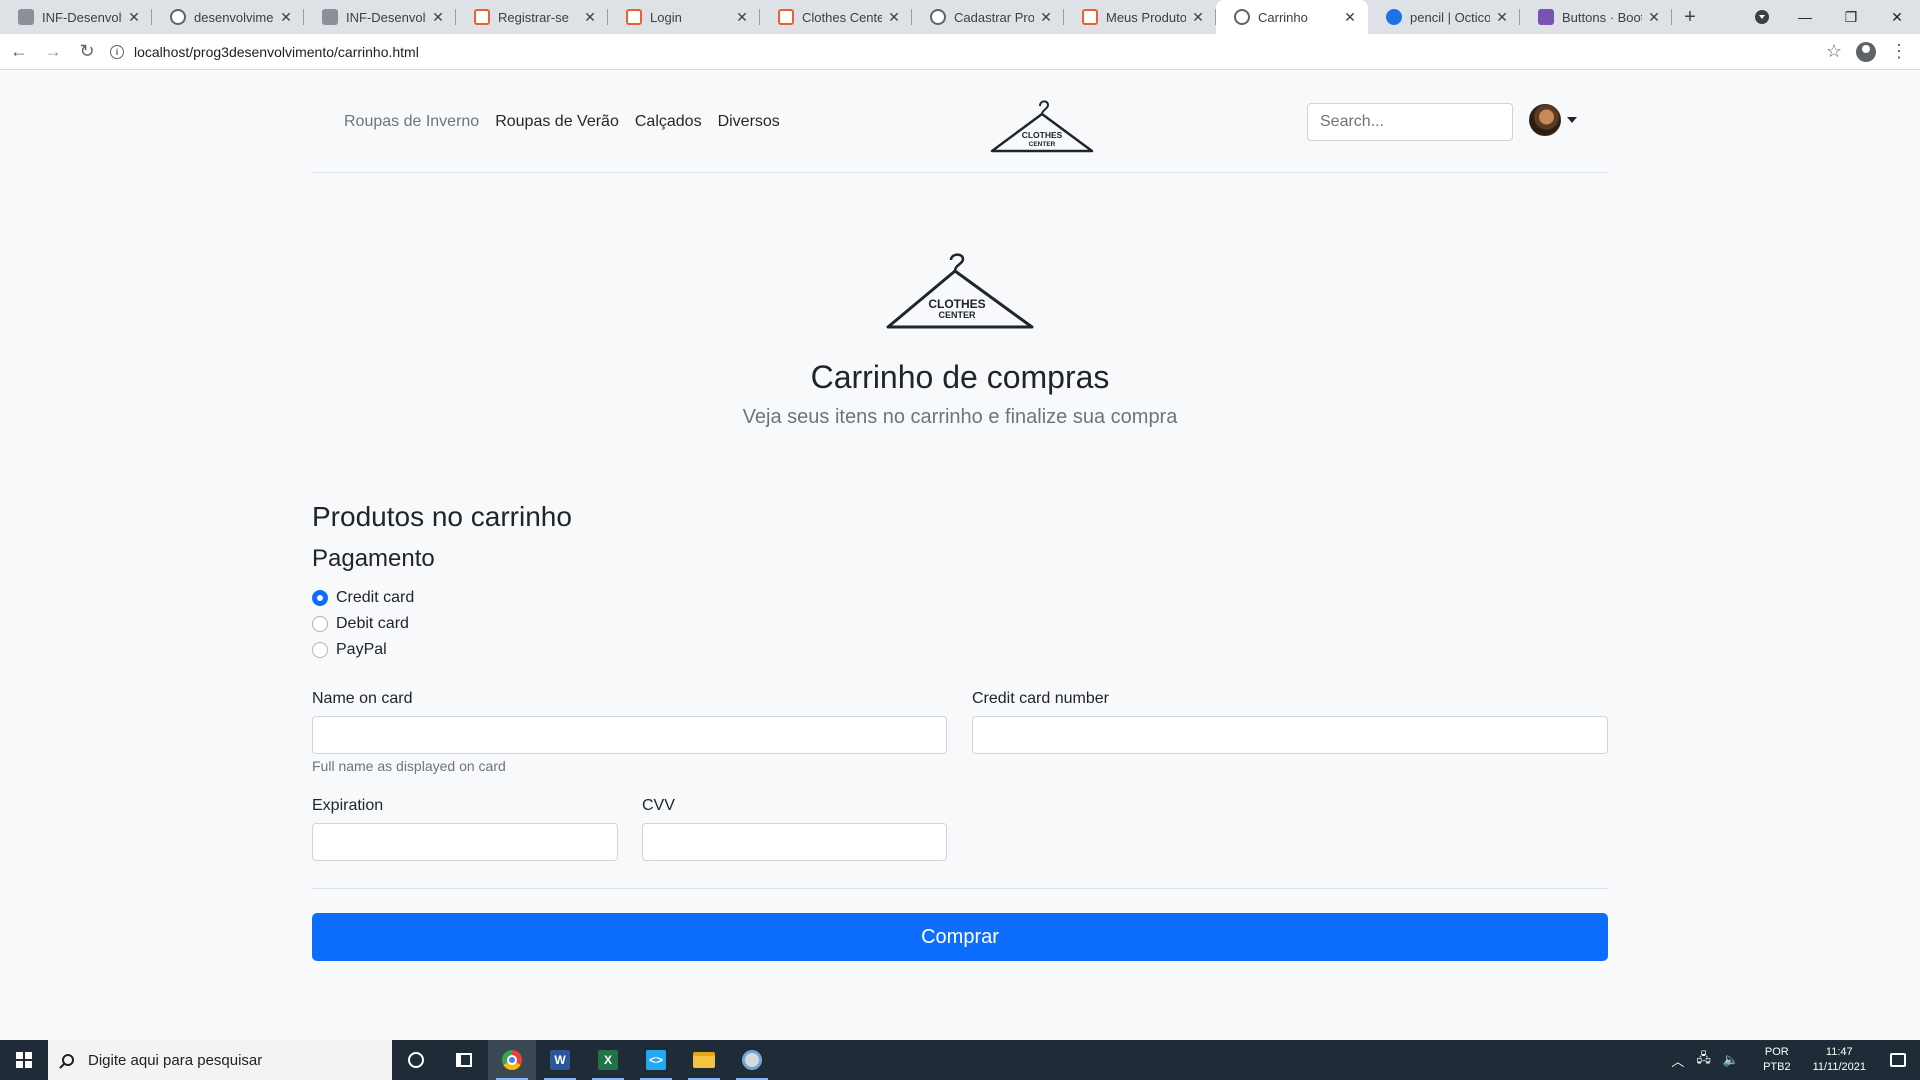 The width and height of the screenshot is (1920, 1080). I want to click on tab-search-button, so click(1762, 17).